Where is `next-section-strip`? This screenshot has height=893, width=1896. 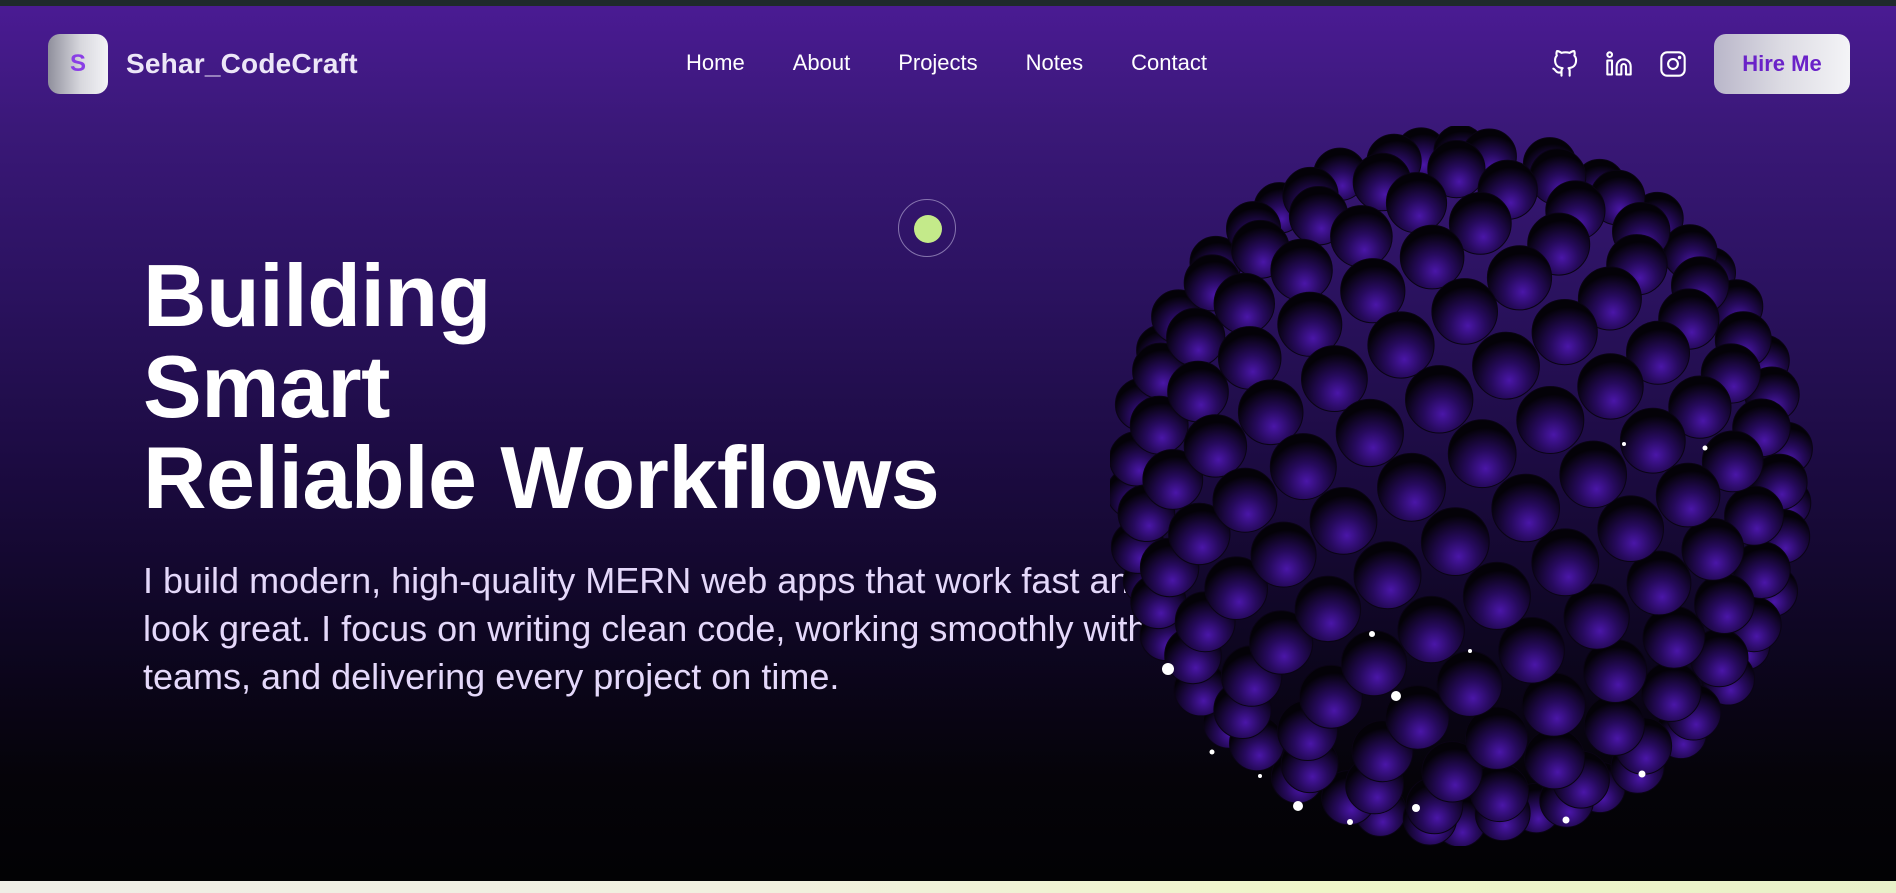 next-section-strip is located at coordinates (948, 887).